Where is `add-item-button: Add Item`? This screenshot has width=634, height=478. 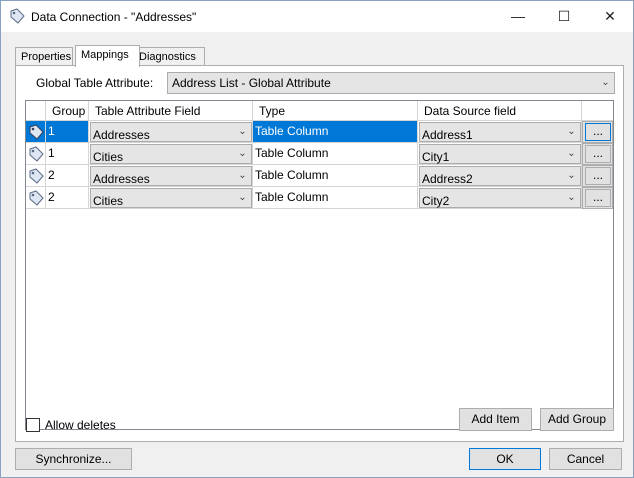
add-item-button: Add Item is located at coordinates (495, 419).